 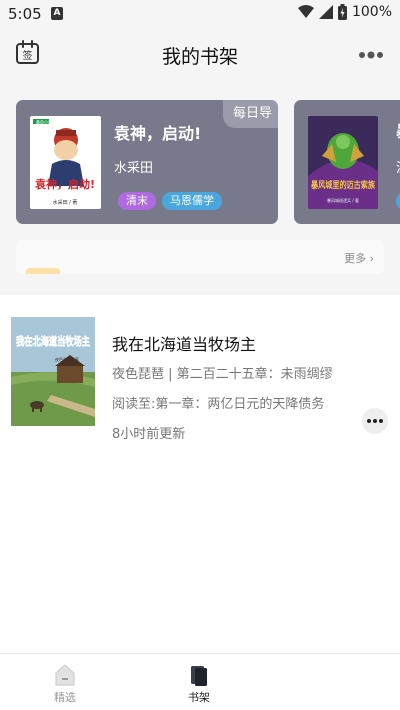 I want to click on bottom-navigation: 精选 书架, so click(x=200, y=681).